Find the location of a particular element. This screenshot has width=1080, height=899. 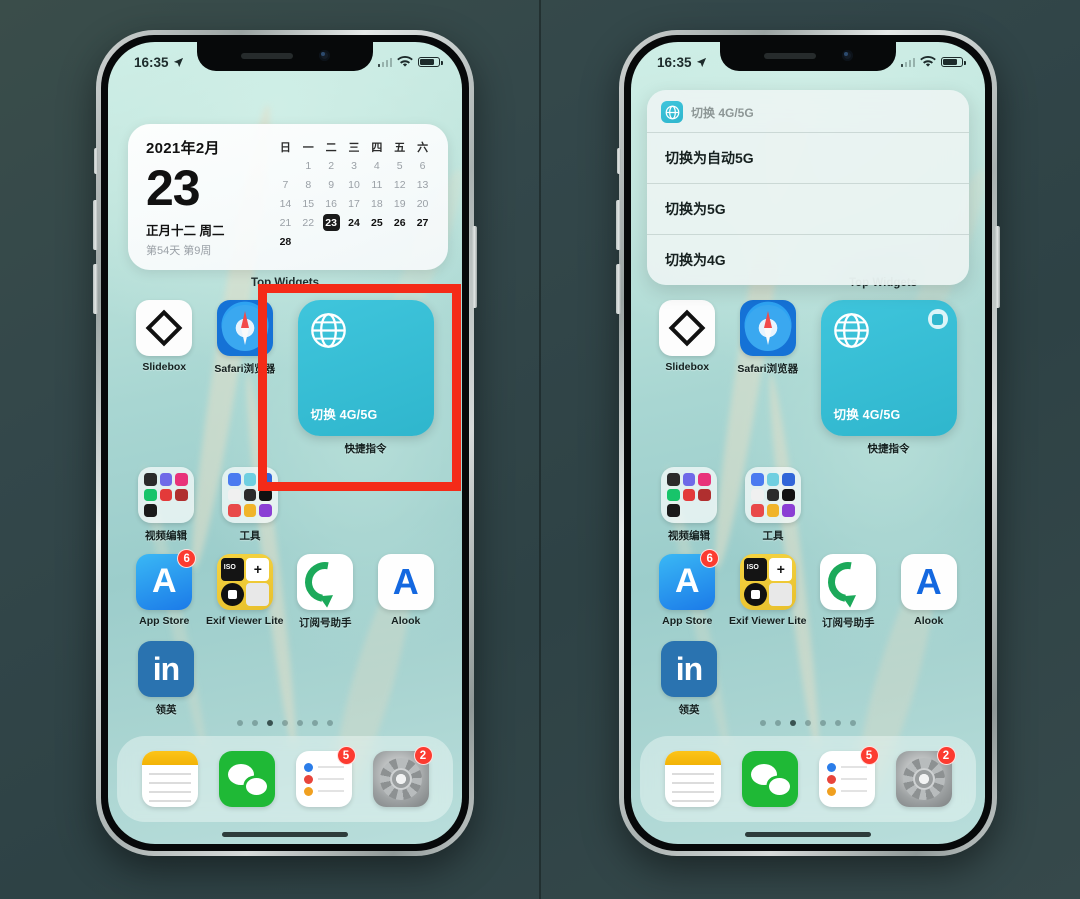

context-menu-item-5g: 切换为5G is located at coordinates (808, 208).